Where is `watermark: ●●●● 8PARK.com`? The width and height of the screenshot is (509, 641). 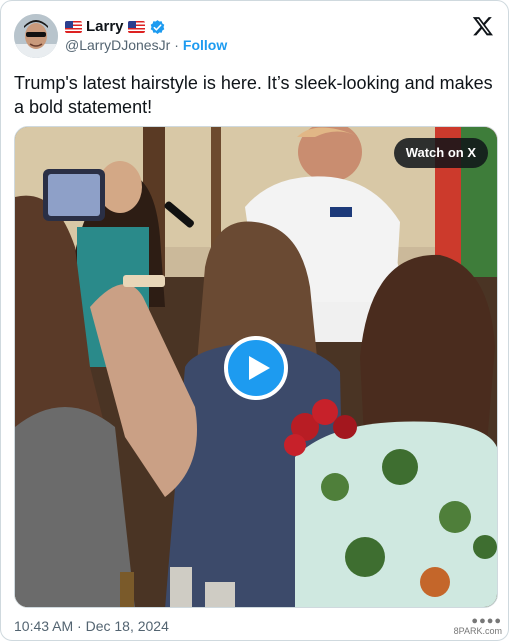
watermark: ●●●● 8PARK.com is located at coordinates (477, 626).